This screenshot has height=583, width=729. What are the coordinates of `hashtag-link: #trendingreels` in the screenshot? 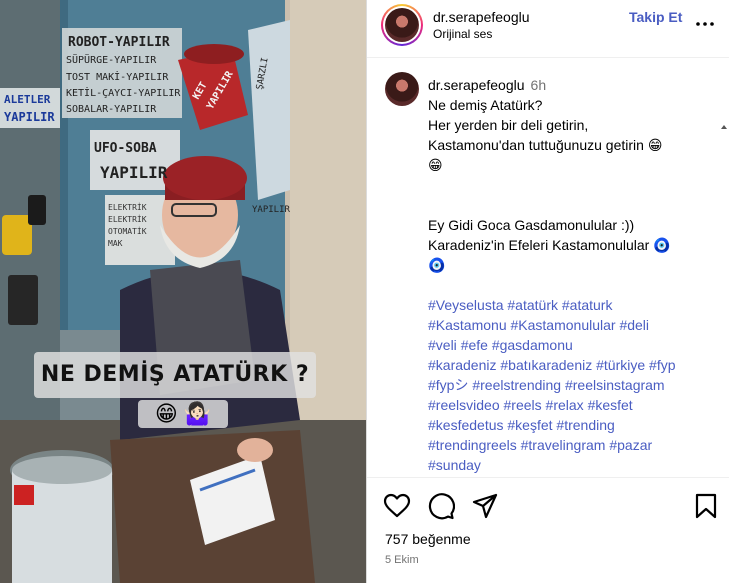 It's located at (472, 445).